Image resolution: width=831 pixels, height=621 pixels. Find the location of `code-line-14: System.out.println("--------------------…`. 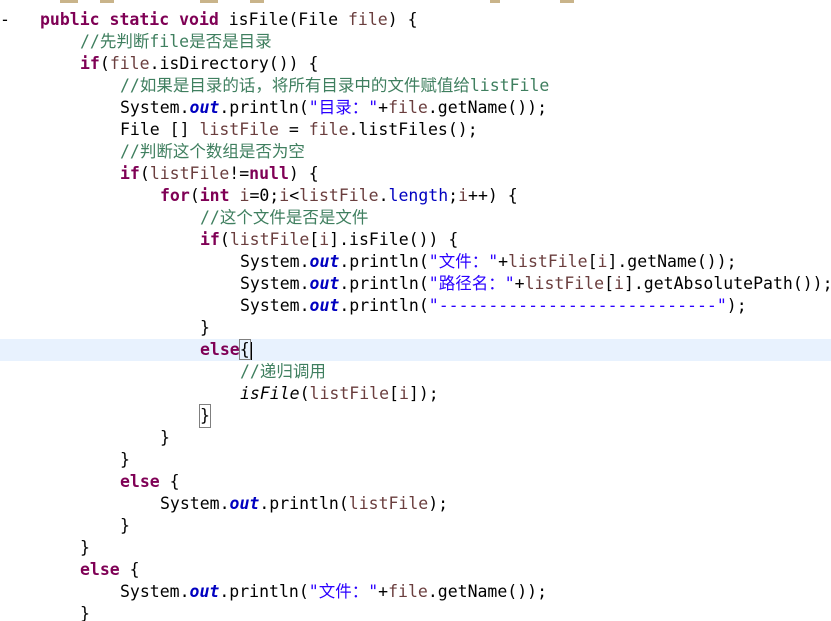

code-line-14: System.out.println("--------------------… is located at coordinates (415, 306).